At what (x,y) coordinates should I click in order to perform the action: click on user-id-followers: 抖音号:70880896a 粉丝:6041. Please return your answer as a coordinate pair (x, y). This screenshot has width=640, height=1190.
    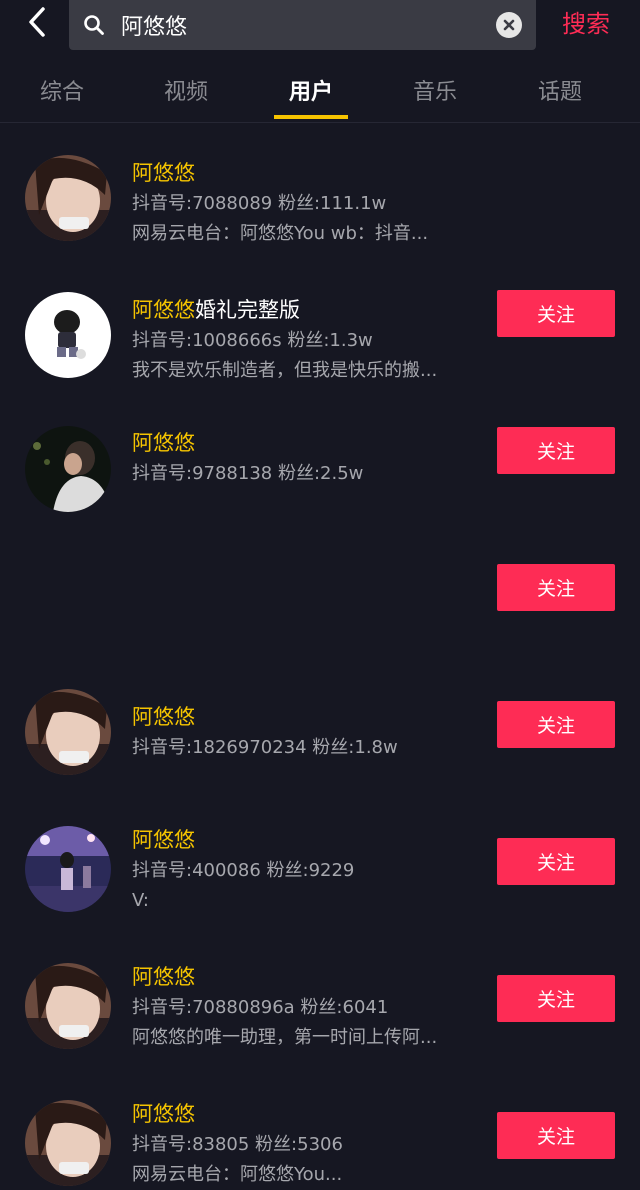
    Looking at the image, I should click on (260, 1007).